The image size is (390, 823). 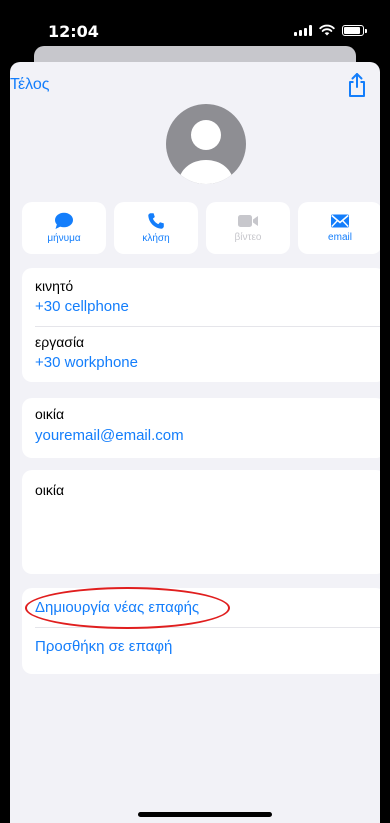 I want to click on address-home-label: οικία, so click(x=50, y=490).